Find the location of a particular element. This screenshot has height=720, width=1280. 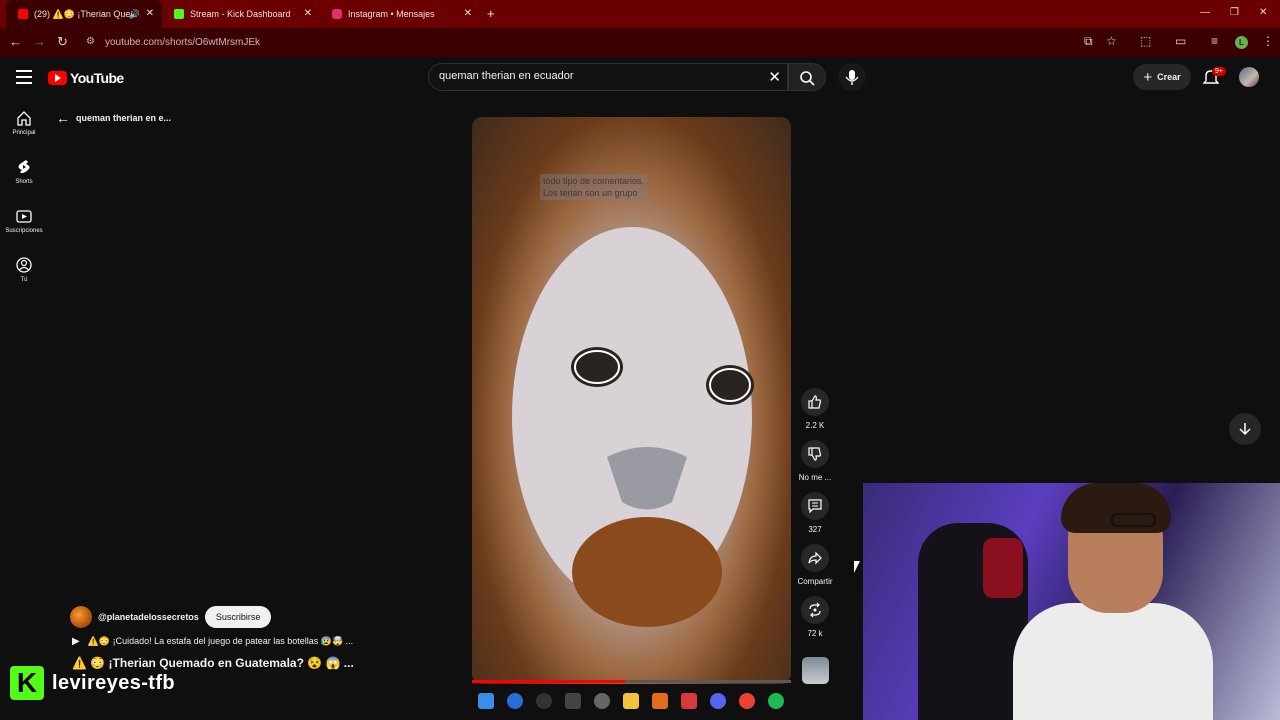

browser-profile-avatar: L is located at coordinates (1241, 42).